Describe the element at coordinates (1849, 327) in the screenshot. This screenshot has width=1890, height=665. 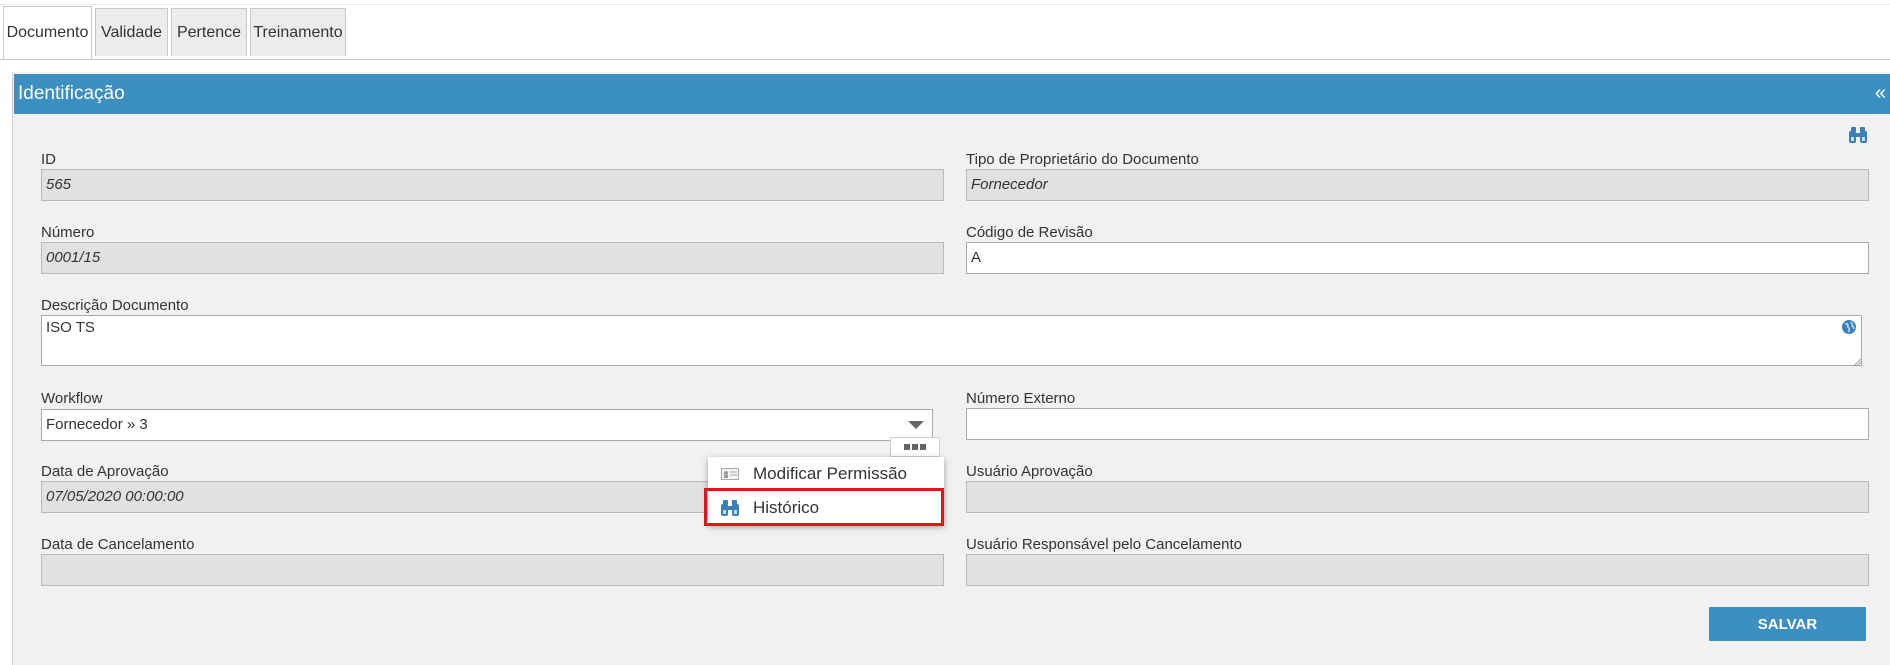
I see `globe-icon` at that location.